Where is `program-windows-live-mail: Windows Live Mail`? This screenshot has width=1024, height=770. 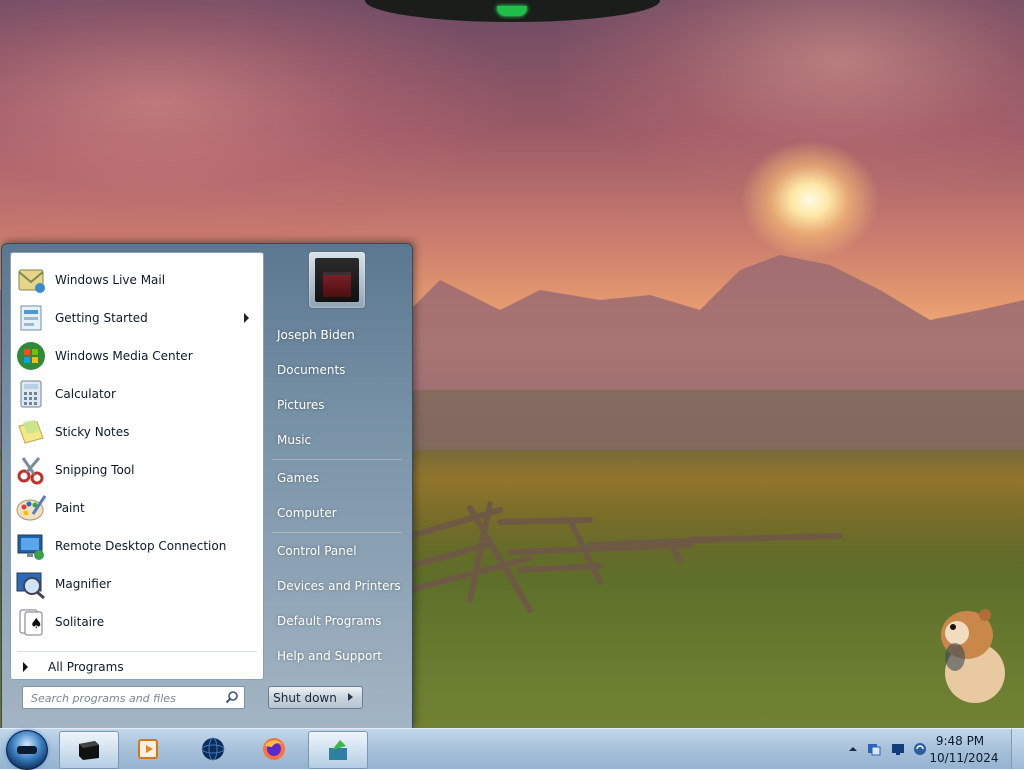
program-windows-live-mail: Windows Live Mail is located at coordinates (136, 280).